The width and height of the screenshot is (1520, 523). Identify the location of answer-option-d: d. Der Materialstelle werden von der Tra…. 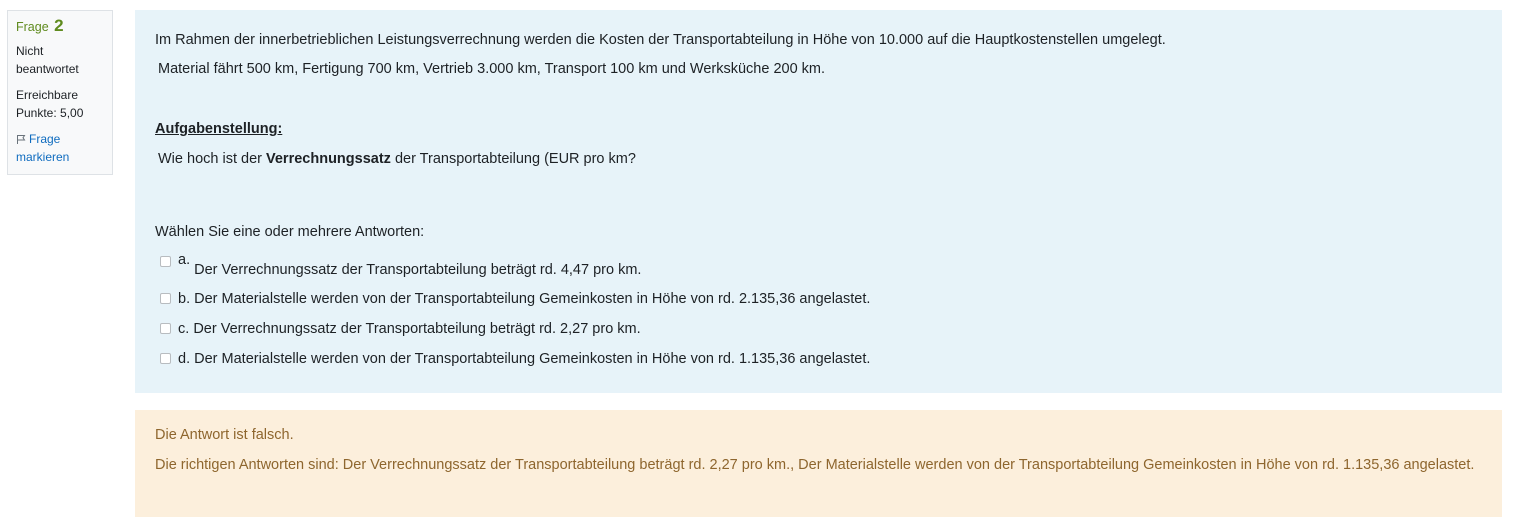
(515, 359).